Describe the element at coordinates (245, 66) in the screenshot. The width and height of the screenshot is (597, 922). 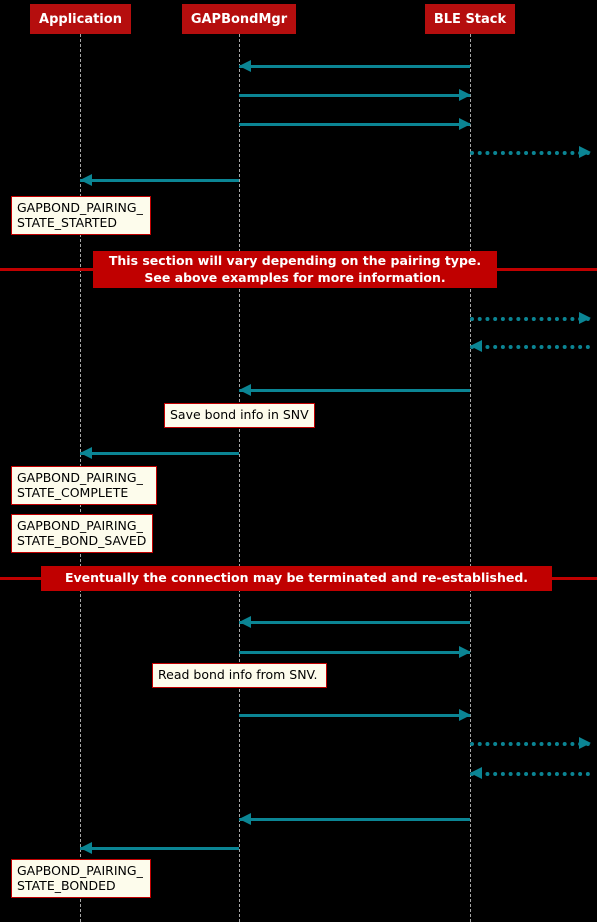
I see `arrowhead-m1` at that location.